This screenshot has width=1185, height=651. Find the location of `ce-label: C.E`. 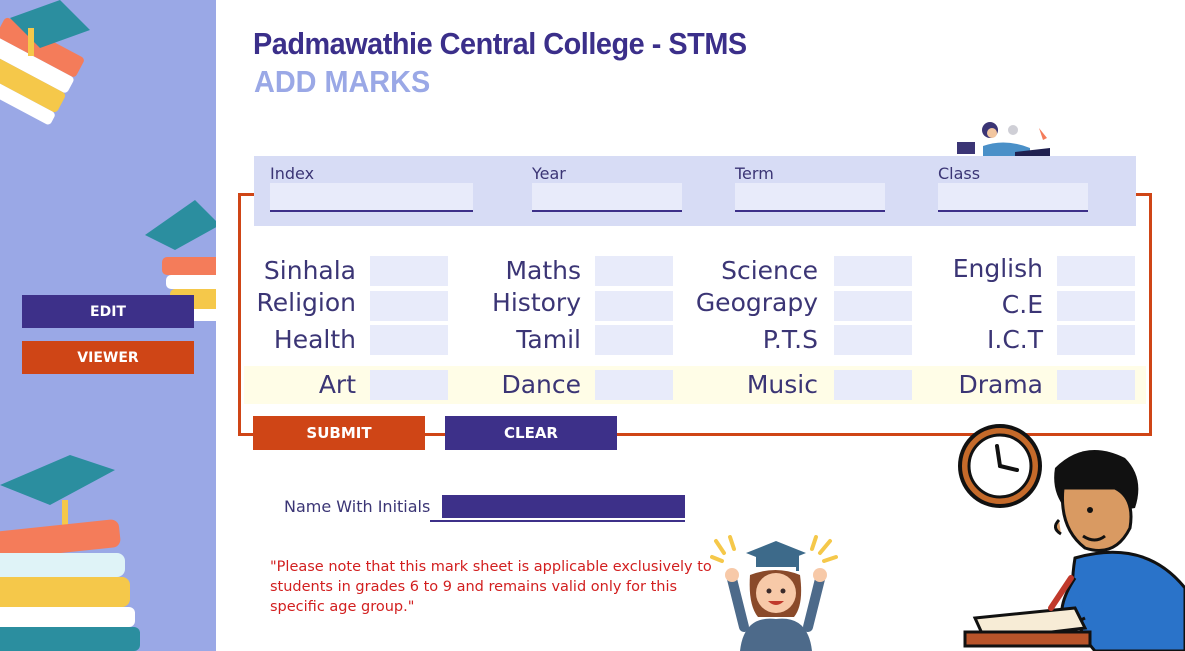

ce-label: C.E is located at coordinates (1022, 304).